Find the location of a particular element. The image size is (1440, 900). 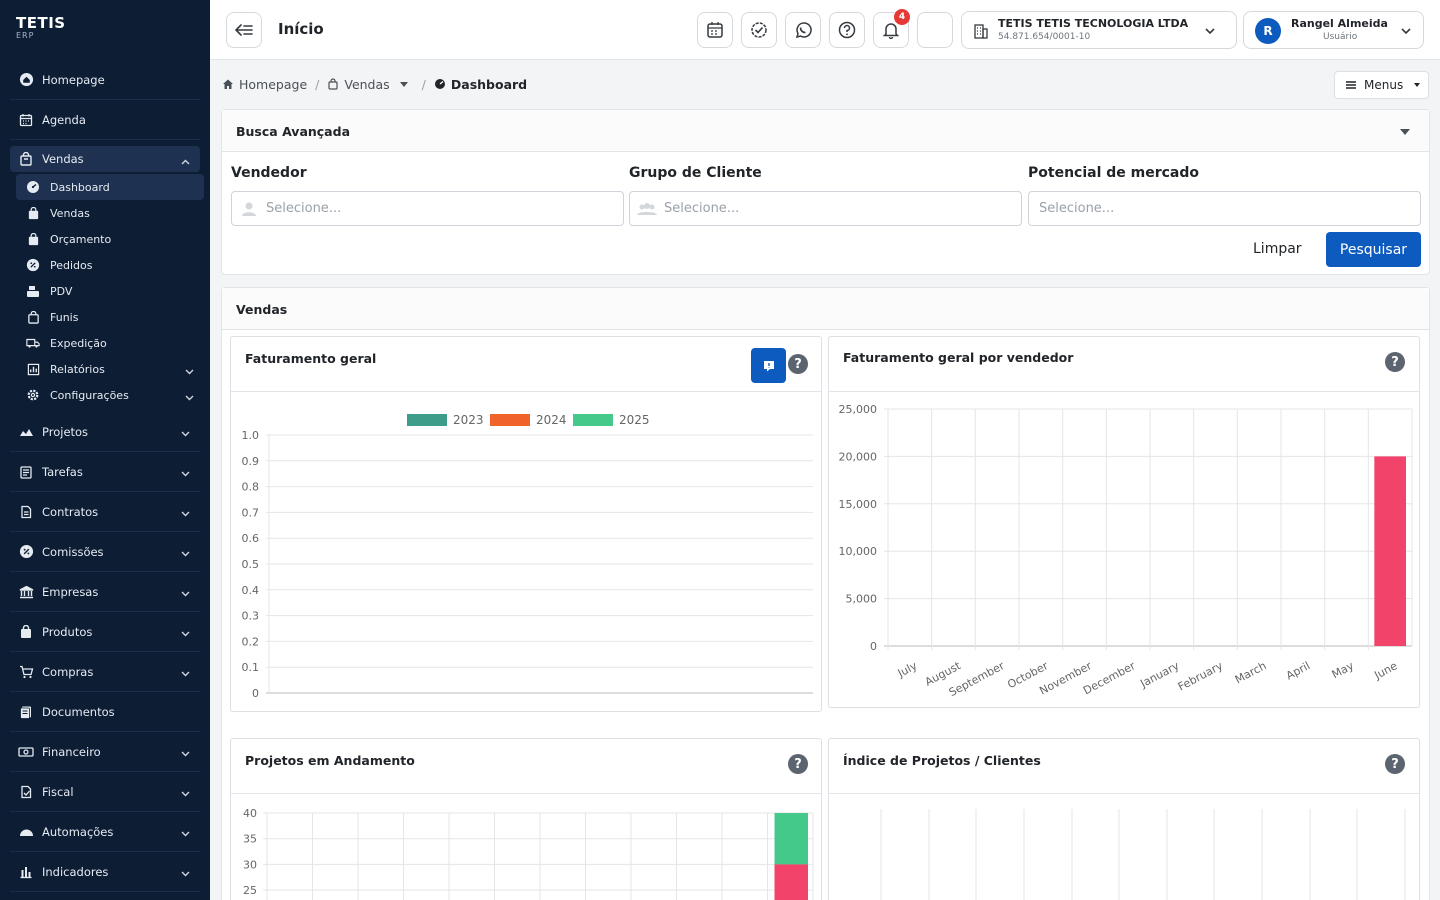

whatsapp-button is located at coordinates (803, 30).